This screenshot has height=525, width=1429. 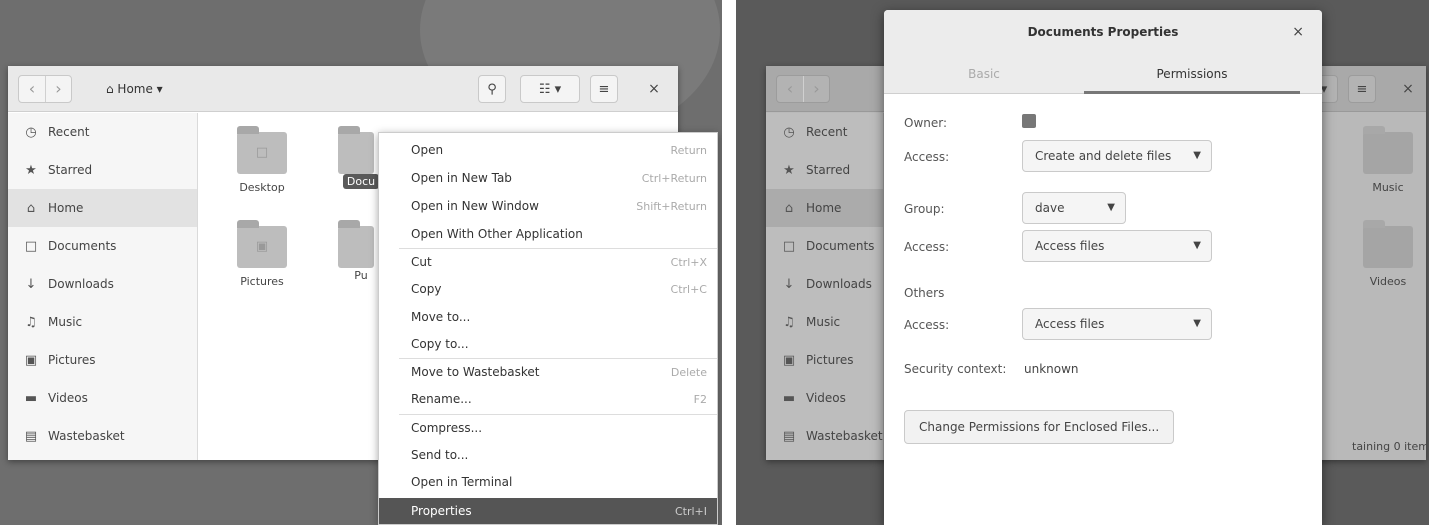 I want to click on menu-item-cut: Cut Ctrl+X, so click(x=548, y=262).